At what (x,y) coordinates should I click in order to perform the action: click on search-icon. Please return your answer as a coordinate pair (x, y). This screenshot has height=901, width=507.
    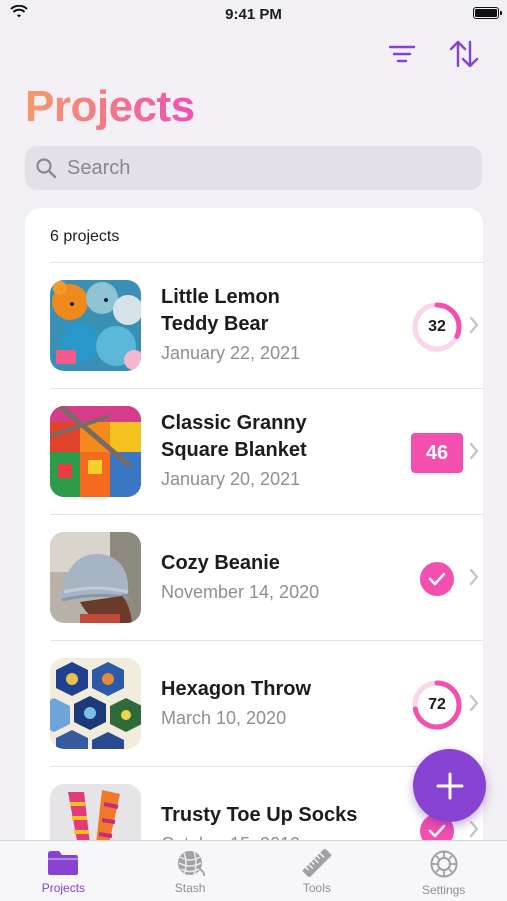
    Looking at the image, I should click on (46, 168).